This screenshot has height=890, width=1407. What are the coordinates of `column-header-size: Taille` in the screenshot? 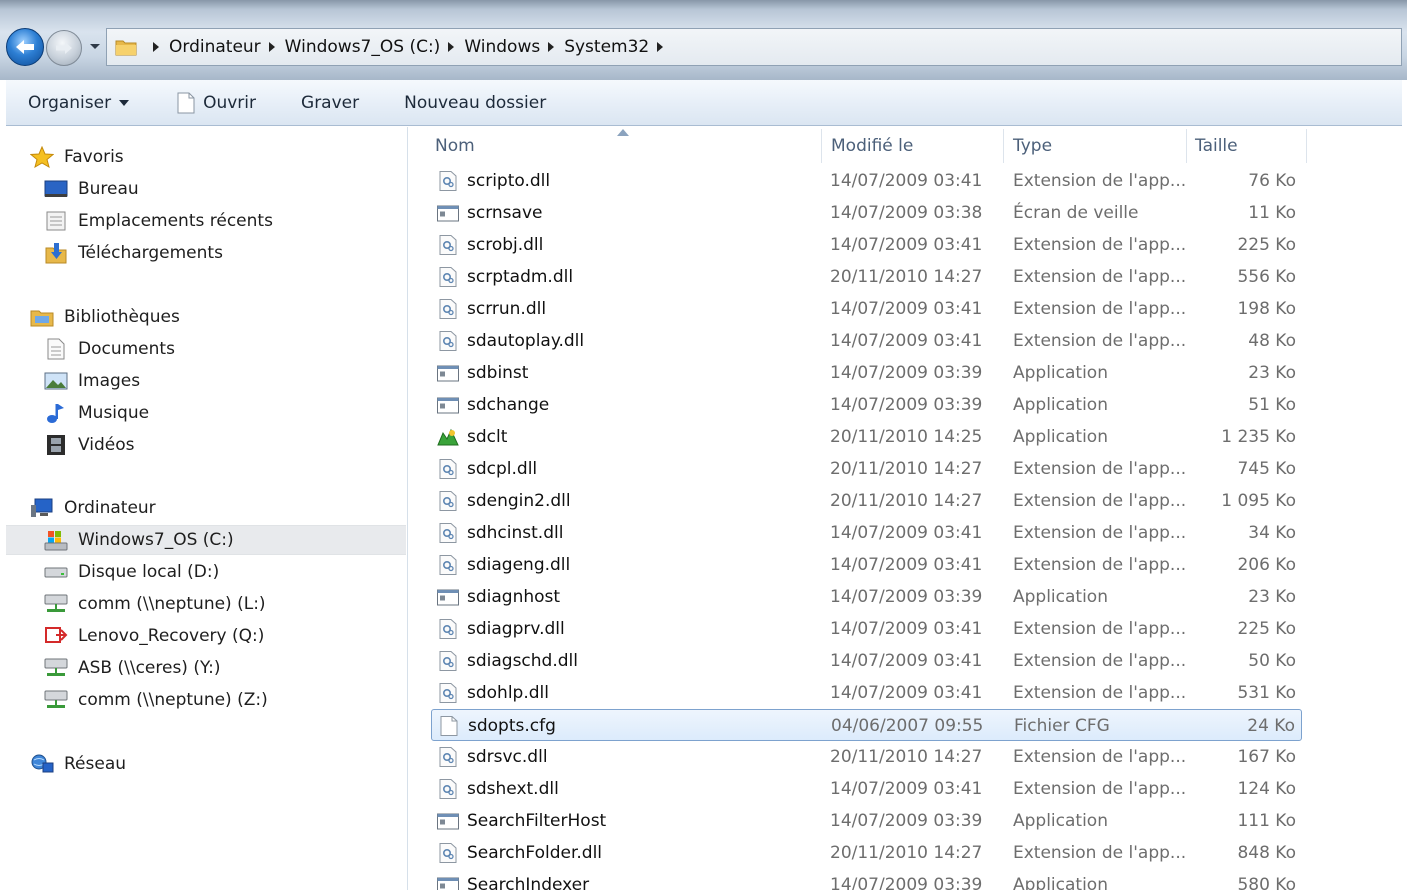 It's located at (1247, 146).